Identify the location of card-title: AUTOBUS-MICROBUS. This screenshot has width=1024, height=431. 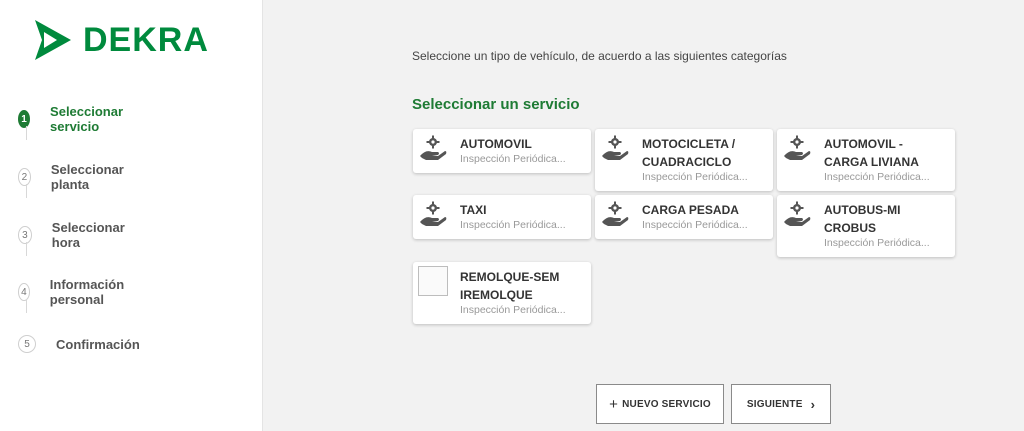
(862, 219).